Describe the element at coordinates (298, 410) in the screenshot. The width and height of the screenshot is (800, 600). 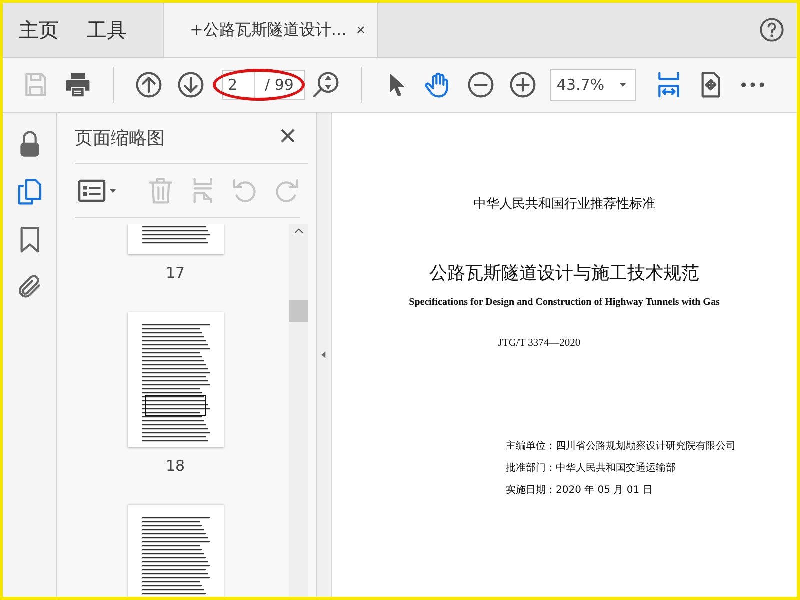
I see `scrollbar` at that location.